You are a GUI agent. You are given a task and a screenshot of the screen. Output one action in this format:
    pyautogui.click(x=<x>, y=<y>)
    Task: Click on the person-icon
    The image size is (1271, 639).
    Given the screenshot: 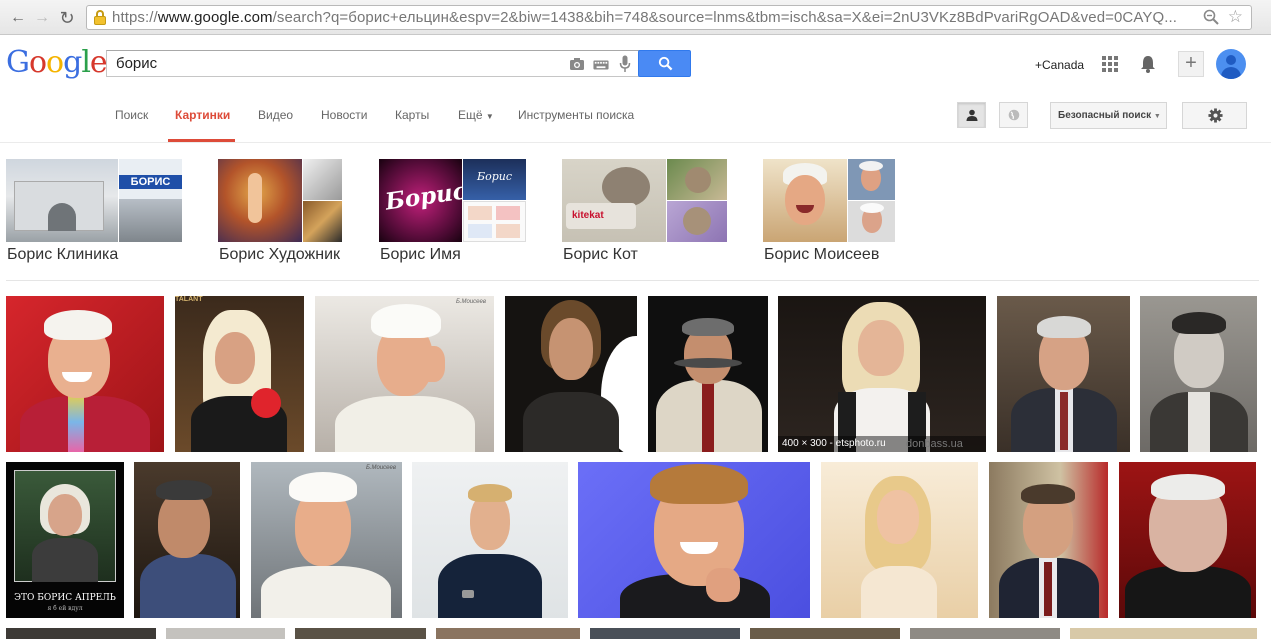 What is the action you would take?
    pyautogui.click(x=972, y=115)
    